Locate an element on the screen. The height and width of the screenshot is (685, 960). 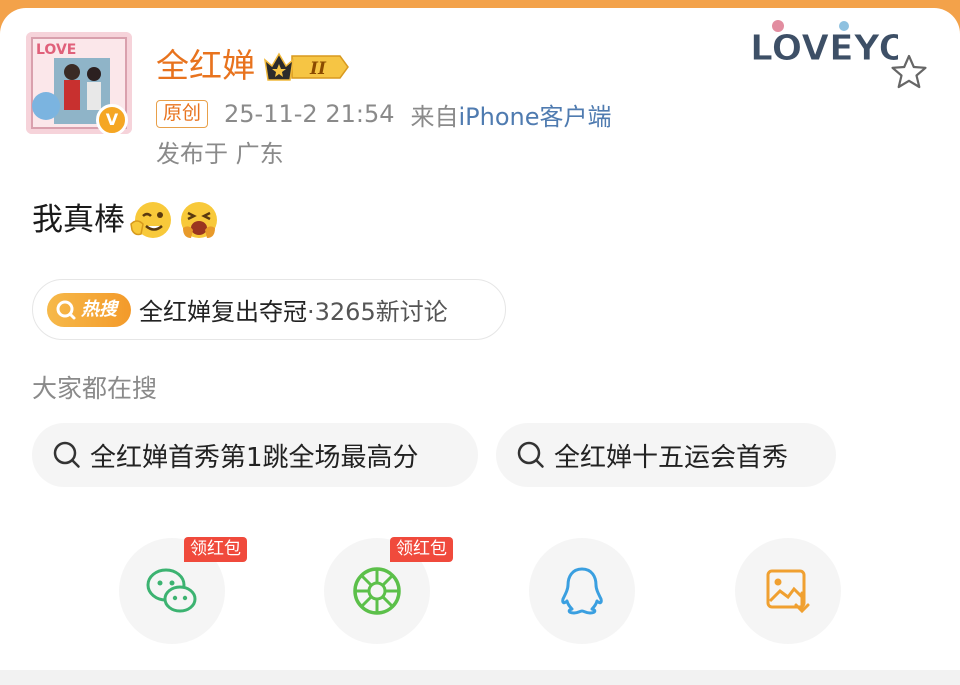
hot-search-pill: 热搜 全红婵复出夺冠 ·3265新讨论 is located at coordinates (269, 309).